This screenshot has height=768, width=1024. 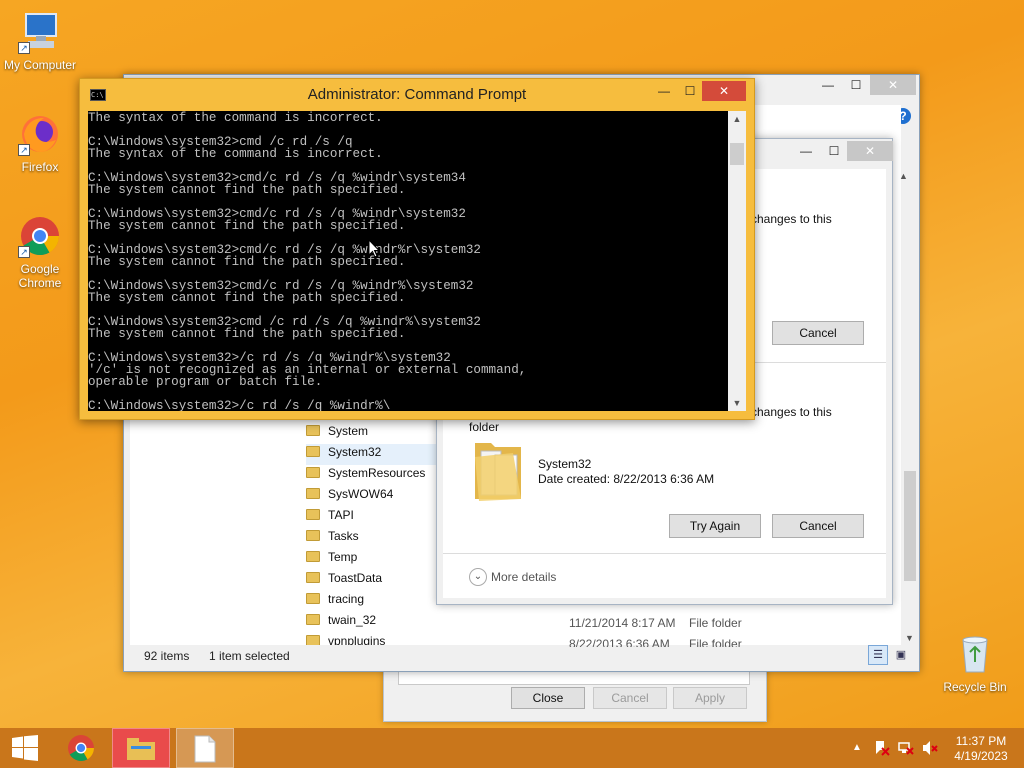 I want to click on dialog-message: changes to this, so click(x=791, y=412).